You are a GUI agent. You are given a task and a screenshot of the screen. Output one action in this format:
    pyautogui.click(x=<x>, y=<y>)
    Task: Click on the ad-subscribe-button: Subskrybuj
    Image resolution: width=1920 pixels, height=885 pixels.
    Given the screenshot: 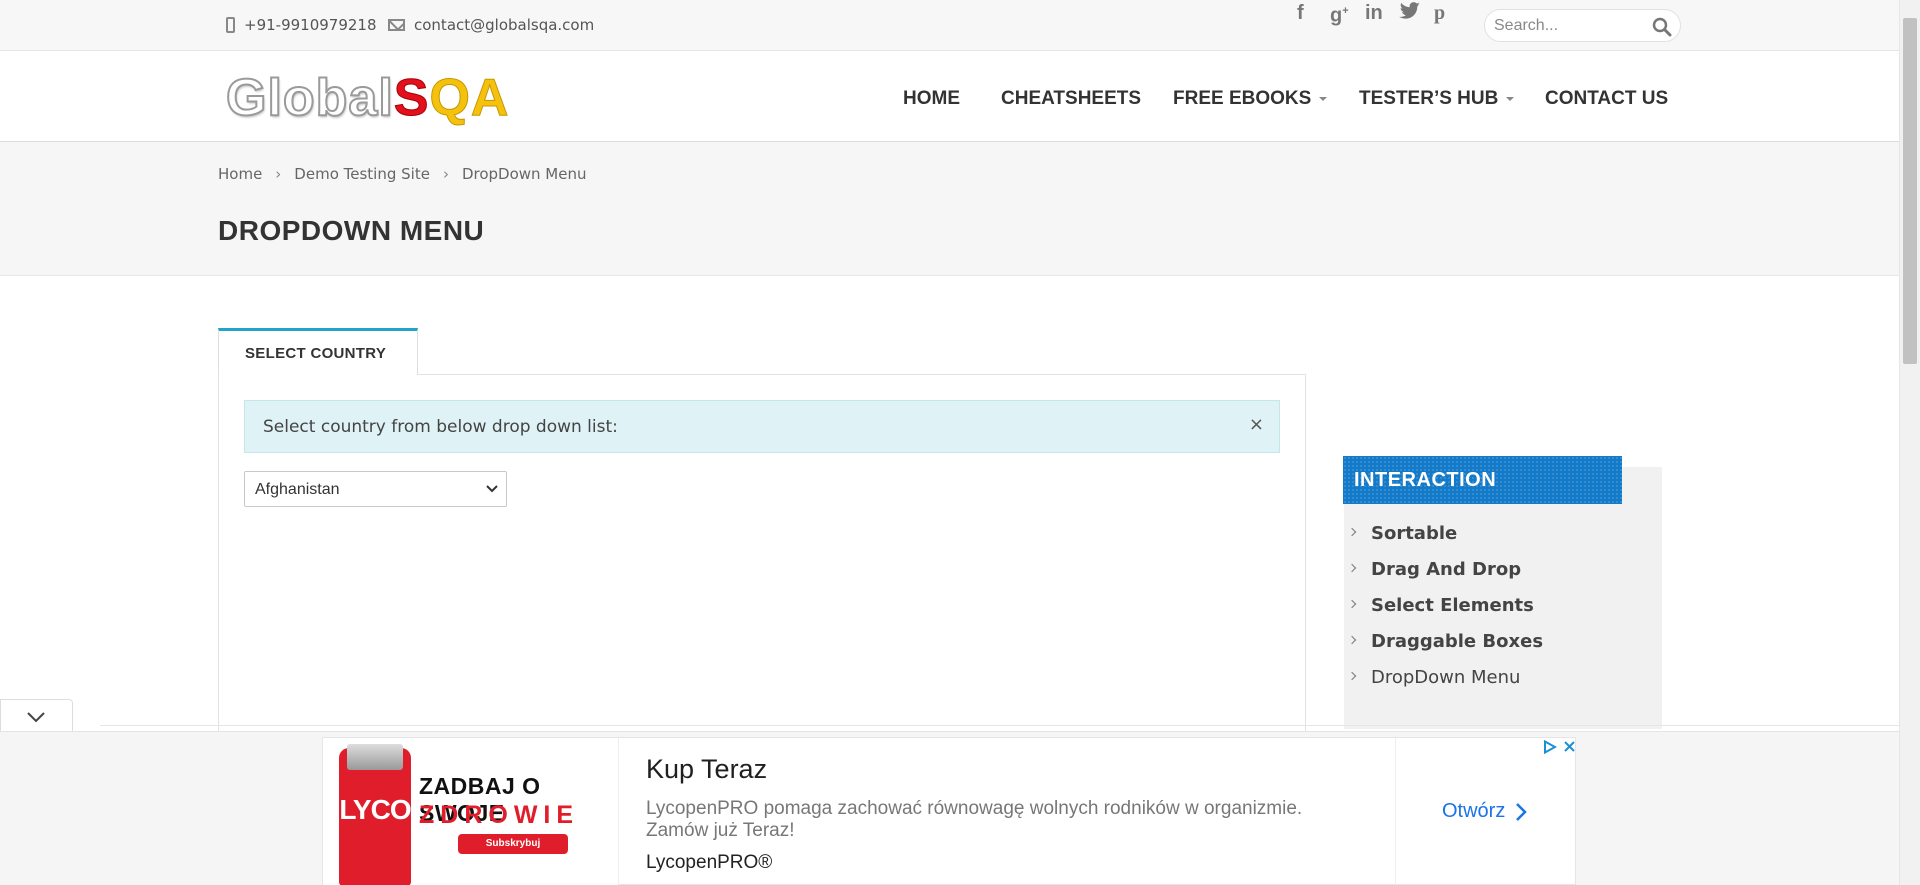 What is the action you would take?
    pyautogui.click(x=513, y=844)
    